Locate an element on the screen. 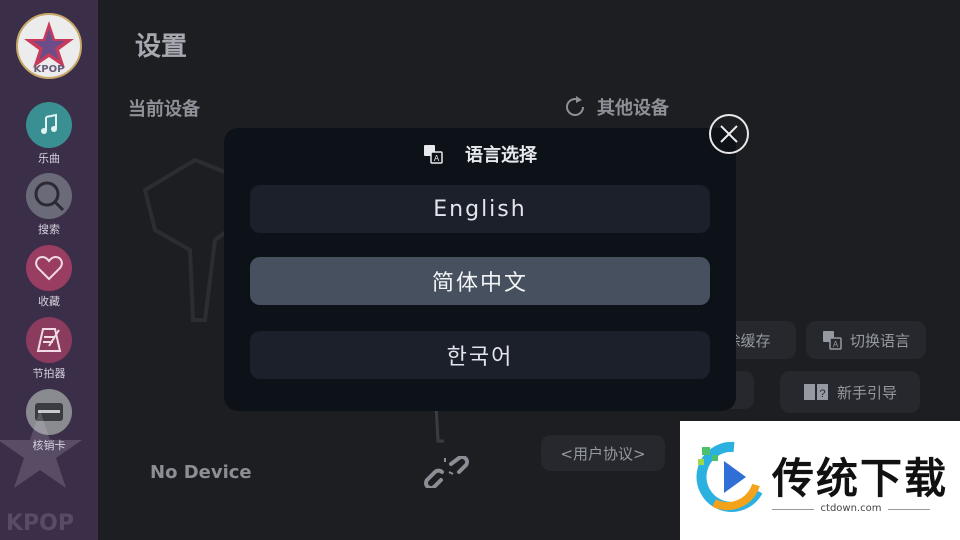 The height and width of the screenshot is (540, 960). sidebar-item-search-circle is located at coordinates (49, 196).